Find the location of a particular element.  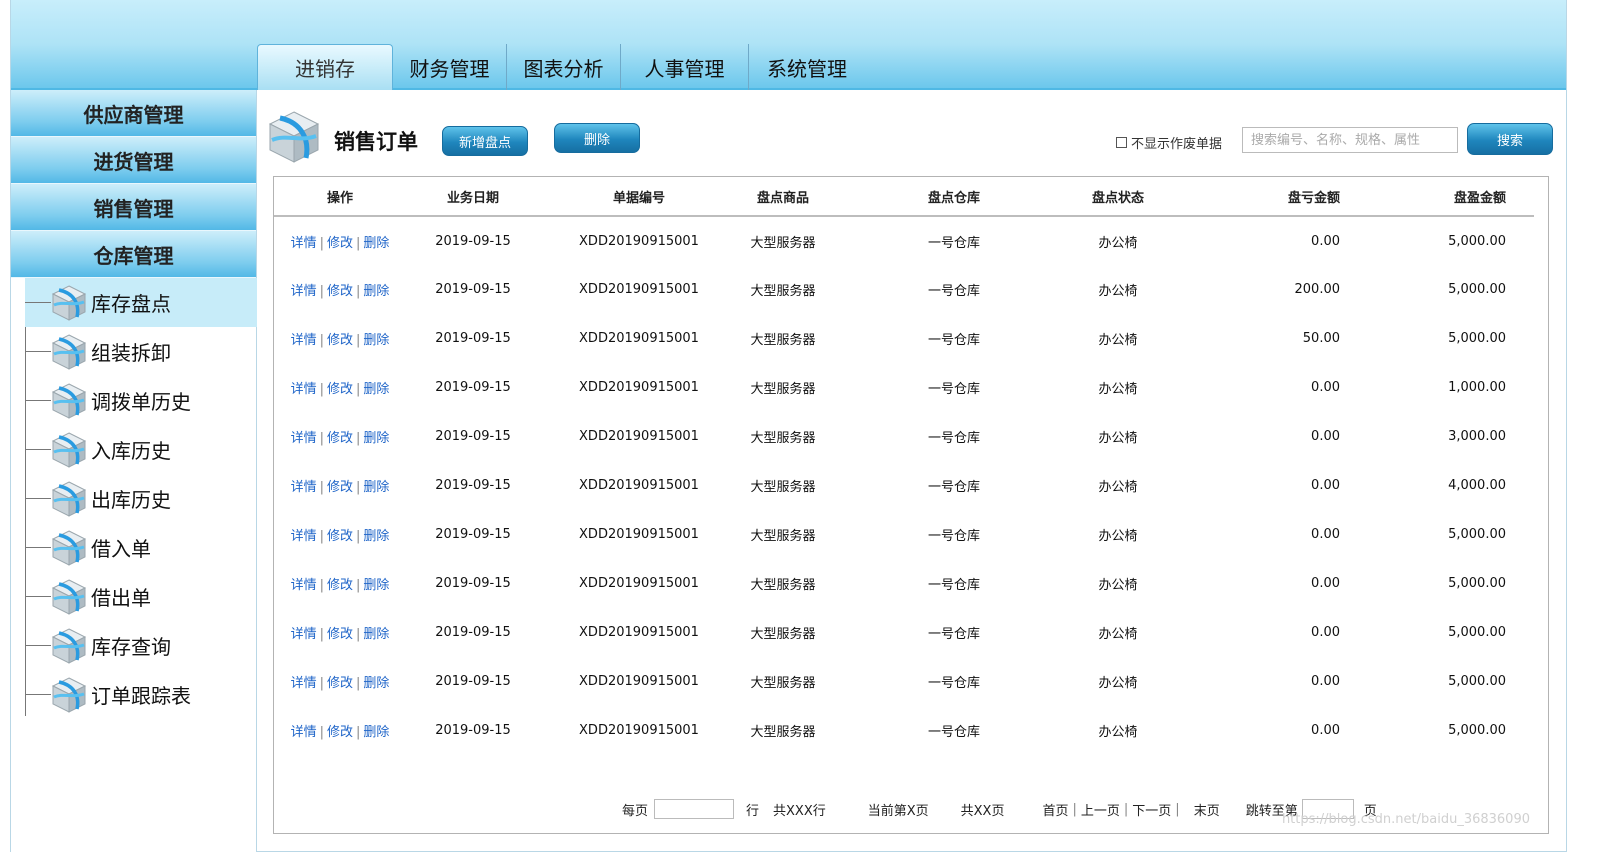

table-header-row: 操作 业务日期 单据编号 盘点商品 盘点仓库 盘点状态 盘亏金额 盘盈金额 is located at coordinates (904, 196).